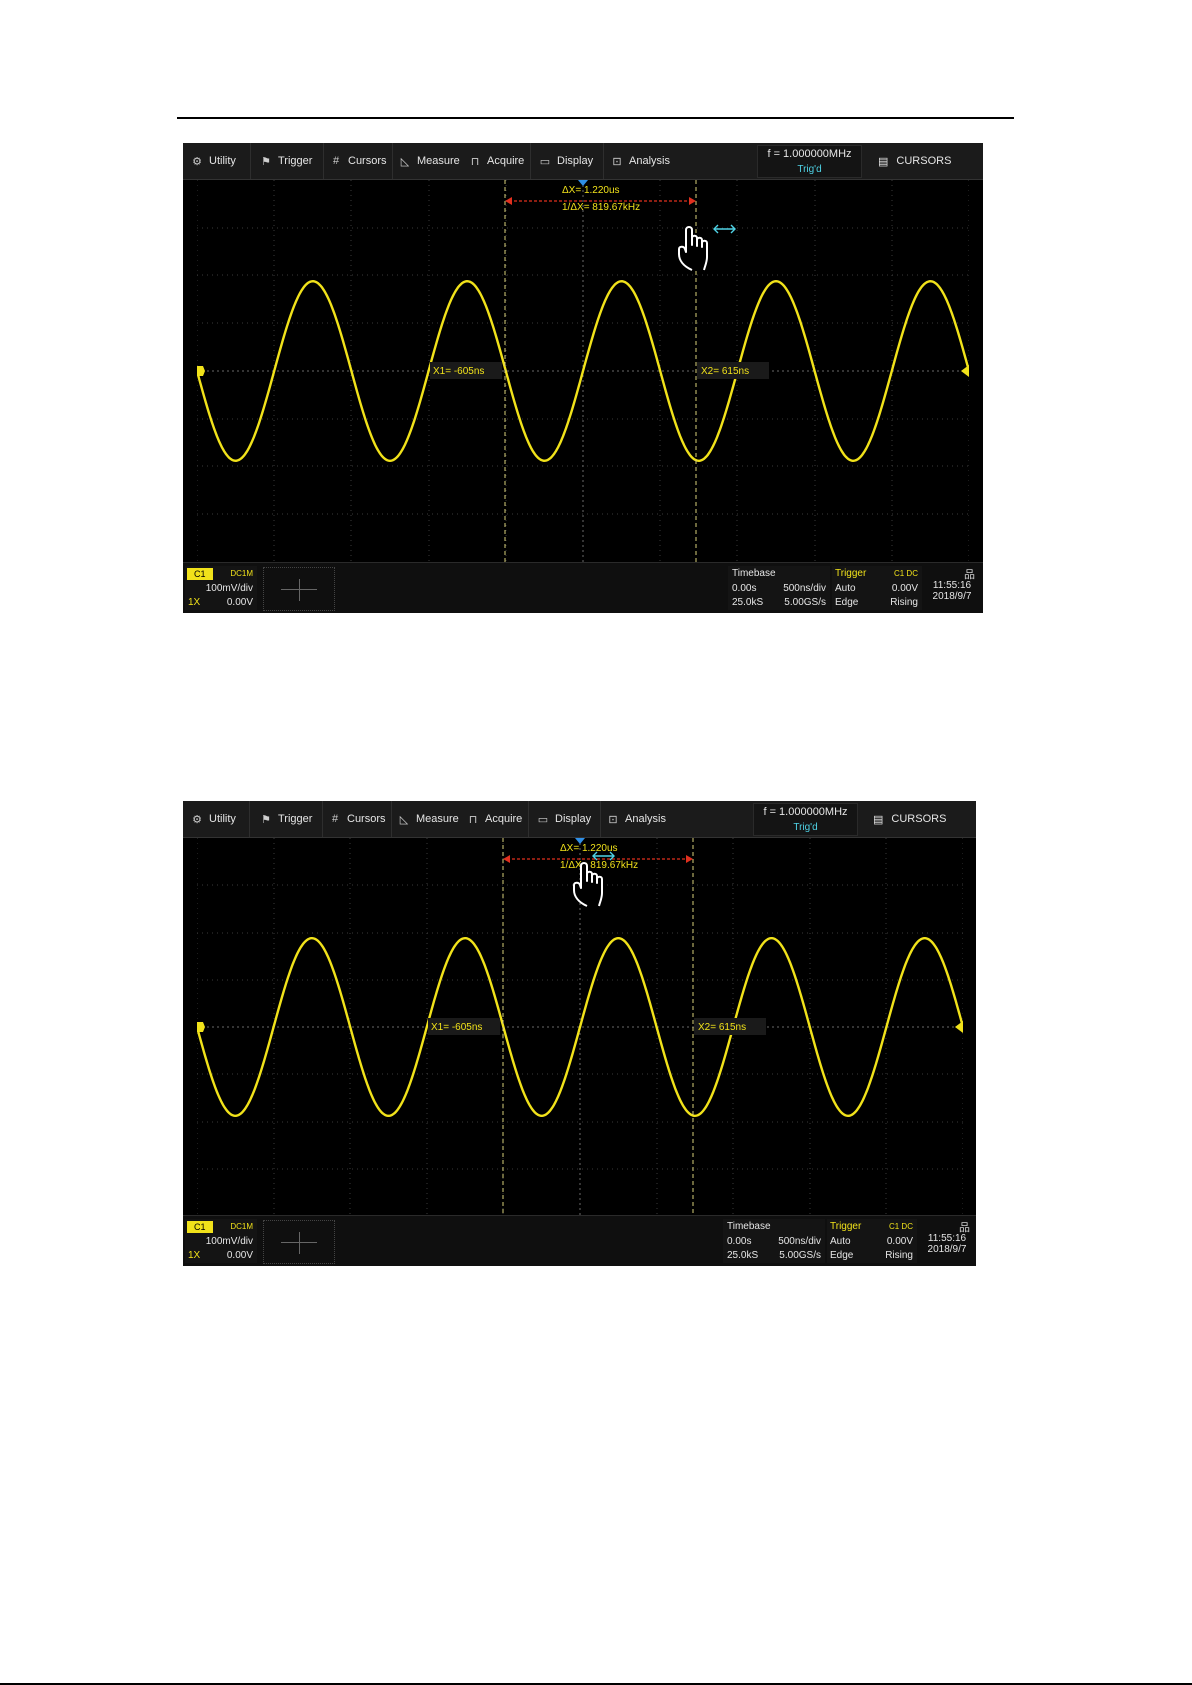 Image resolution: width=1192 pixels, height=1685 pixels. Describe the element at coordinates (545, 161) in the screenshot. I see `monitor-icon: ▭` at that location.